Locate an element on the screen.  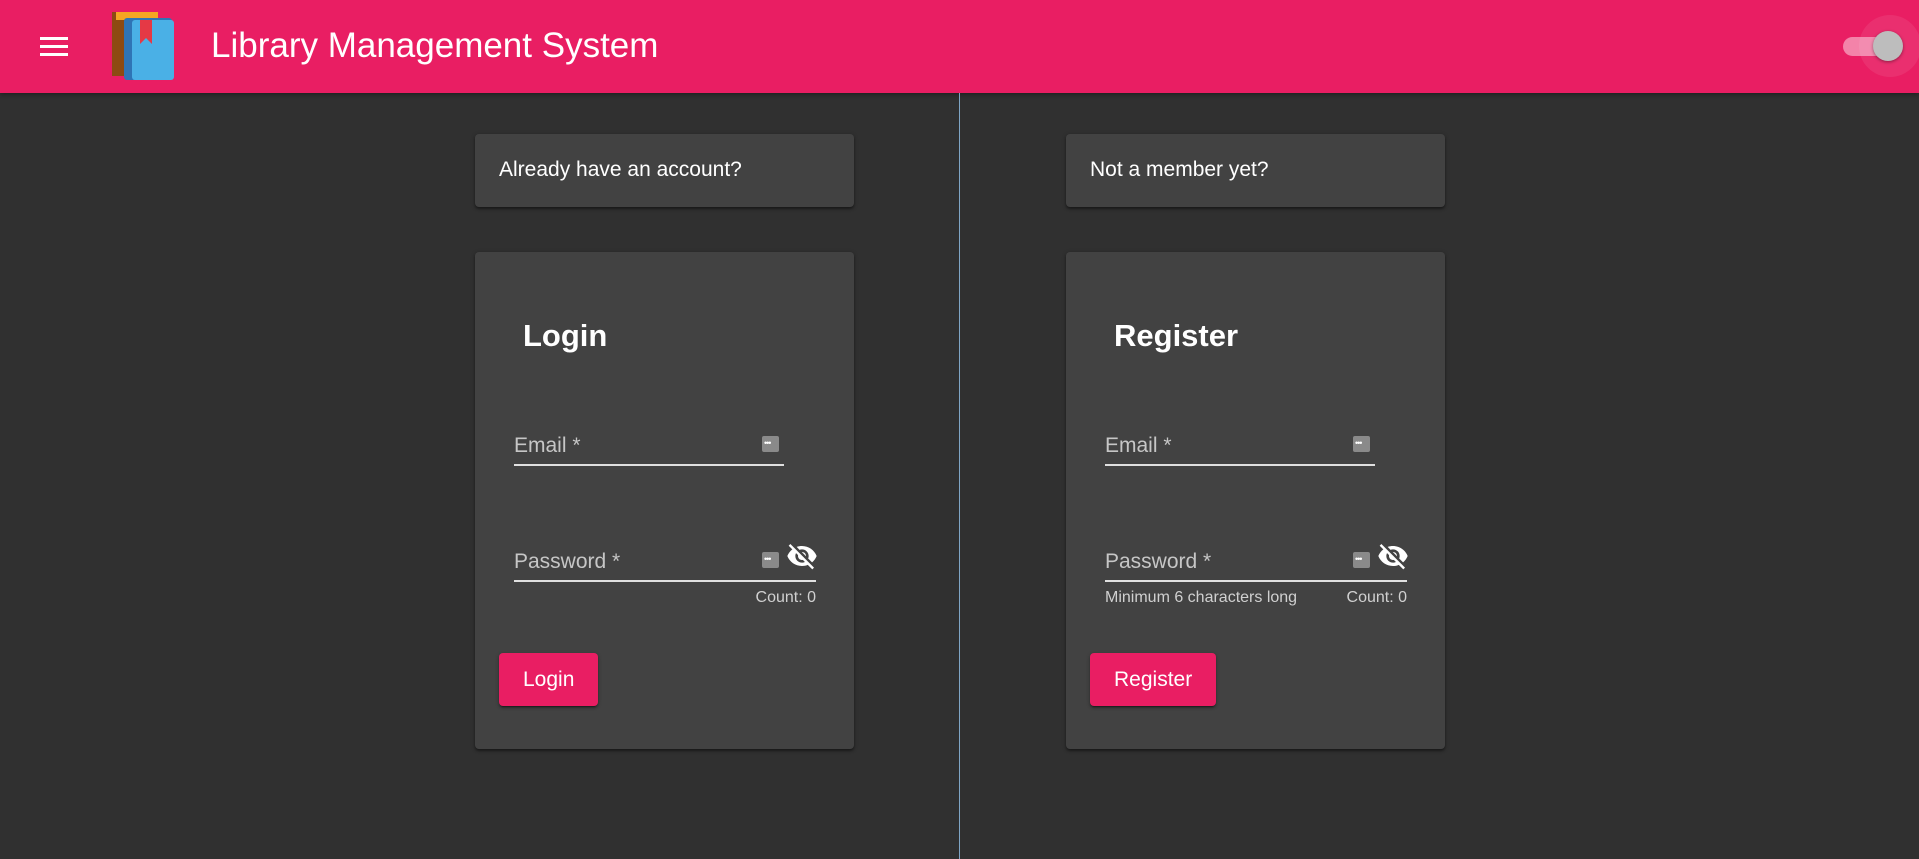
login-button: Login is located at coordinates (549, 679).